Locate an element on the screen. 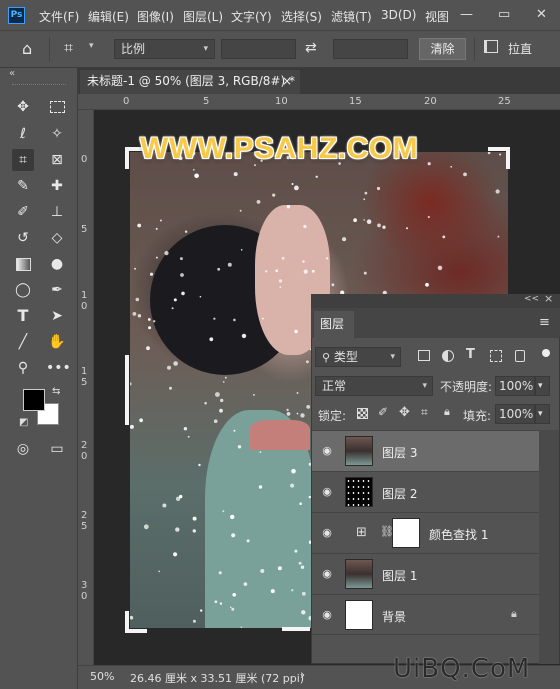  menu-layer: 图层(L) is located at coordinates (203, 16).